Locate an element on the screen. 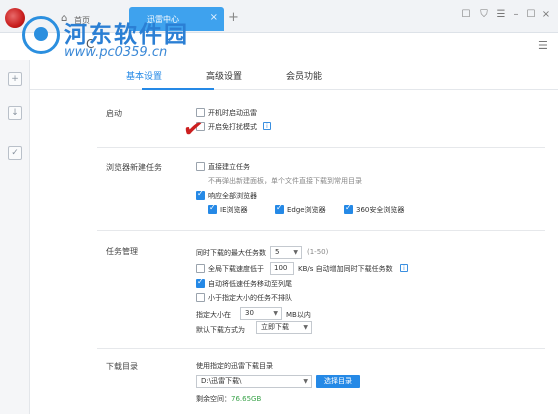 The image size is (558, 414). free-space-row: 剩余空间：76.65GB is located at coordinates (228, 399).